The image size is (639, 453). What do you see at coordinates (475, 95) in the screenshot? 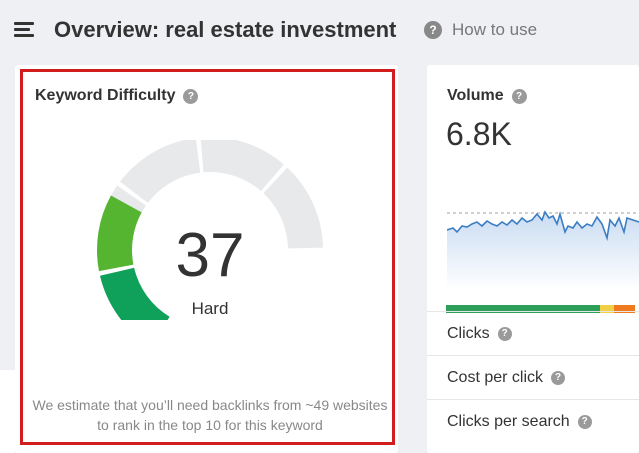
I see `volume-label: Volume` at bounding box center [475, 95].